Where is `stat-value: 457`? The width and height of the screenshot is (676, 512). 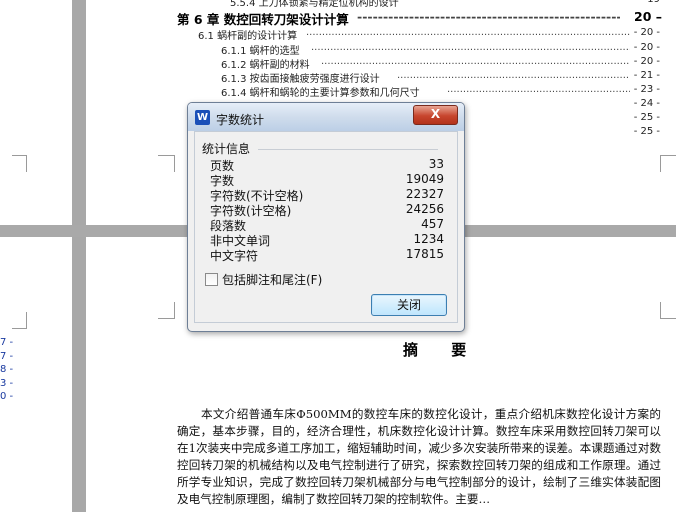
stat-value: 457 is located at coordinates (432, 224).